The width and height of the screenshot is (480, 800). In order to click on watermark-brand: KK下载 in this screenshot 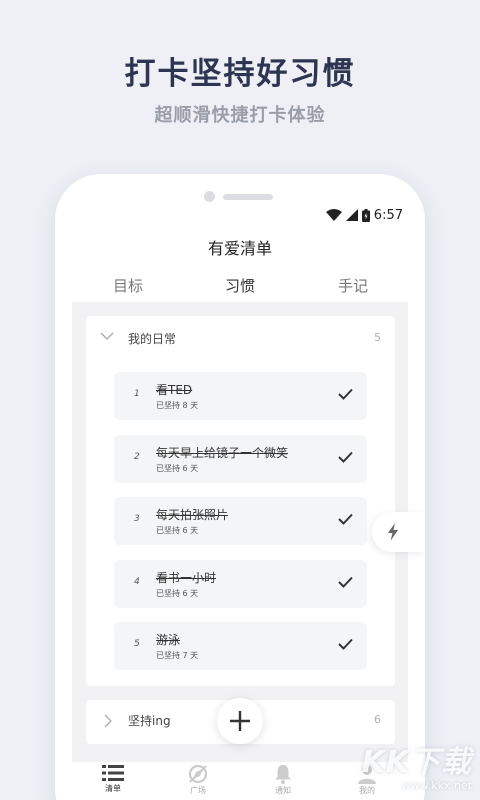, I will do `click(416, 762)`.